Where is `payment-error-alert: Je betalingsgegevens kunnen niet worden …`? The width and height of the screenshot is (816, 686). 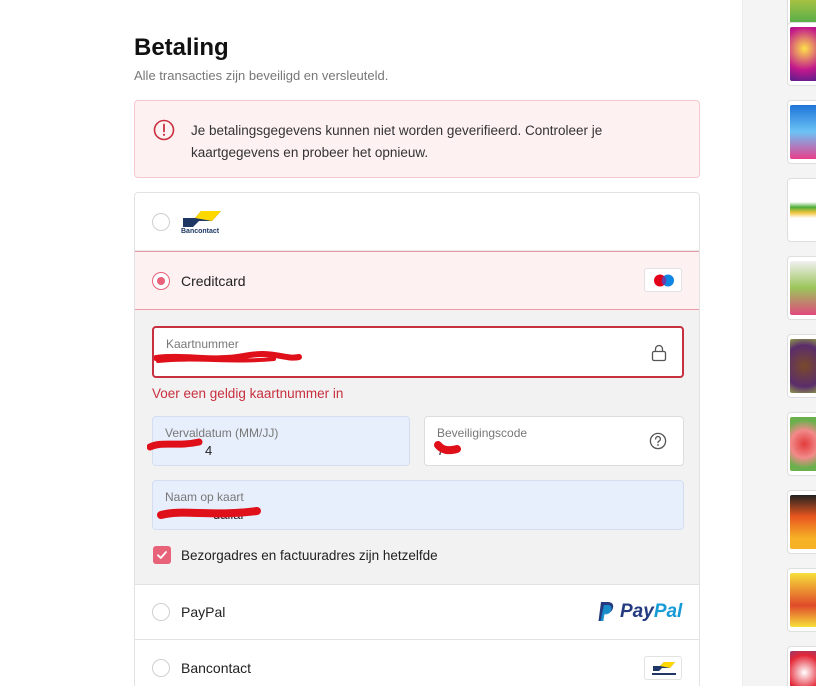
payment-error-alert: Je betalingsgegevens kunnen niet worden … is located at coordinates (417, 139).